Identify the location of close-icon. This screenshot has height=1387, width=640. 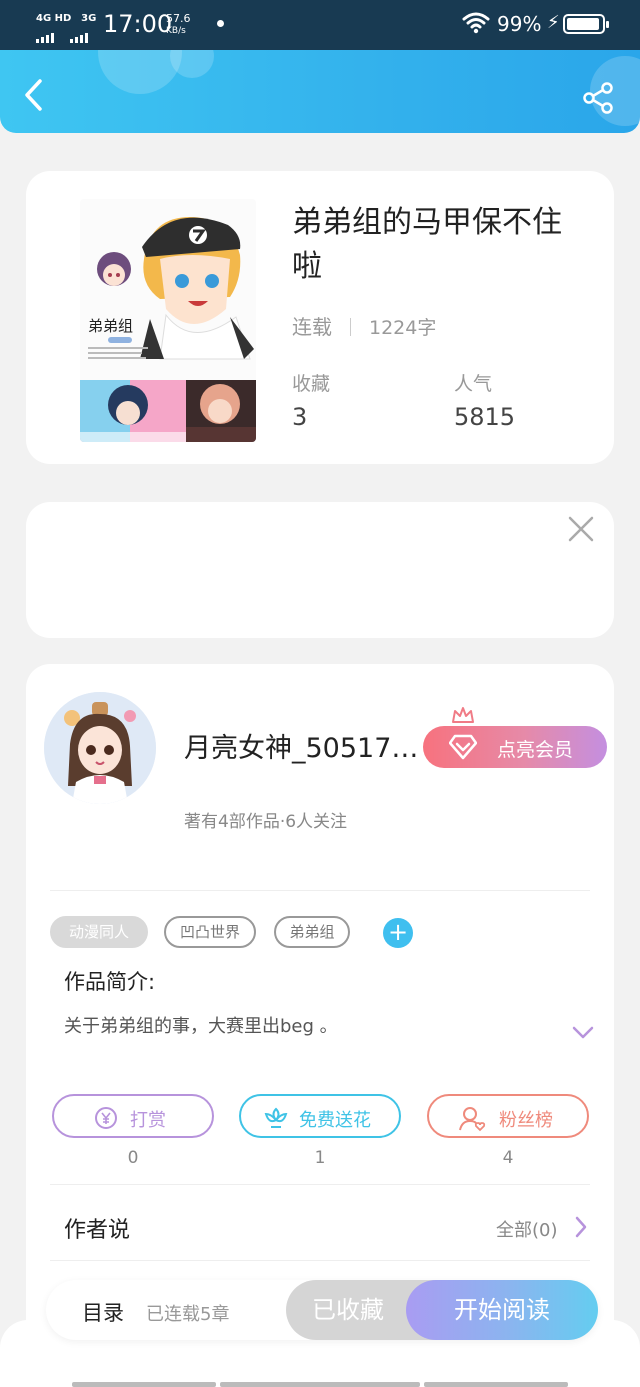
(581, 529).